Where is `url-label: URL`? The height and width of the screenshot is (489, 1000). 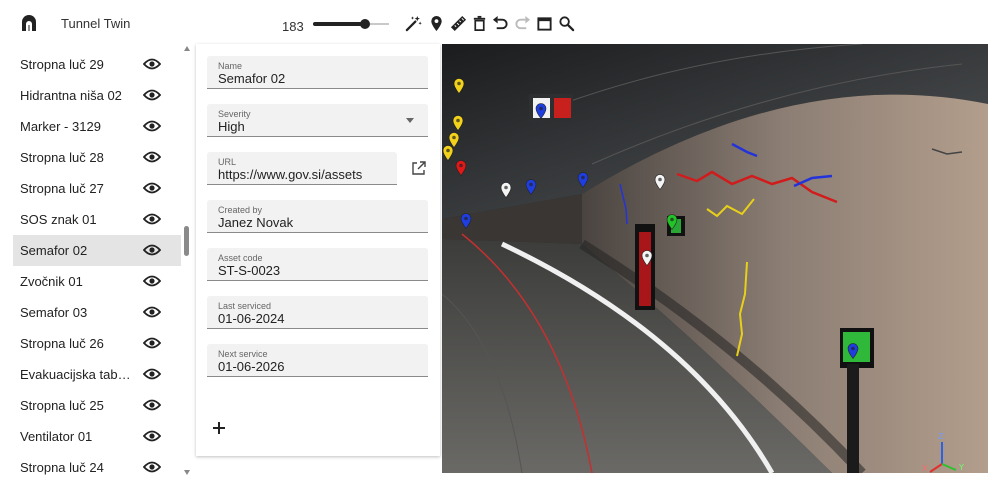 url-label: URL is located at coordinates (227, 162).